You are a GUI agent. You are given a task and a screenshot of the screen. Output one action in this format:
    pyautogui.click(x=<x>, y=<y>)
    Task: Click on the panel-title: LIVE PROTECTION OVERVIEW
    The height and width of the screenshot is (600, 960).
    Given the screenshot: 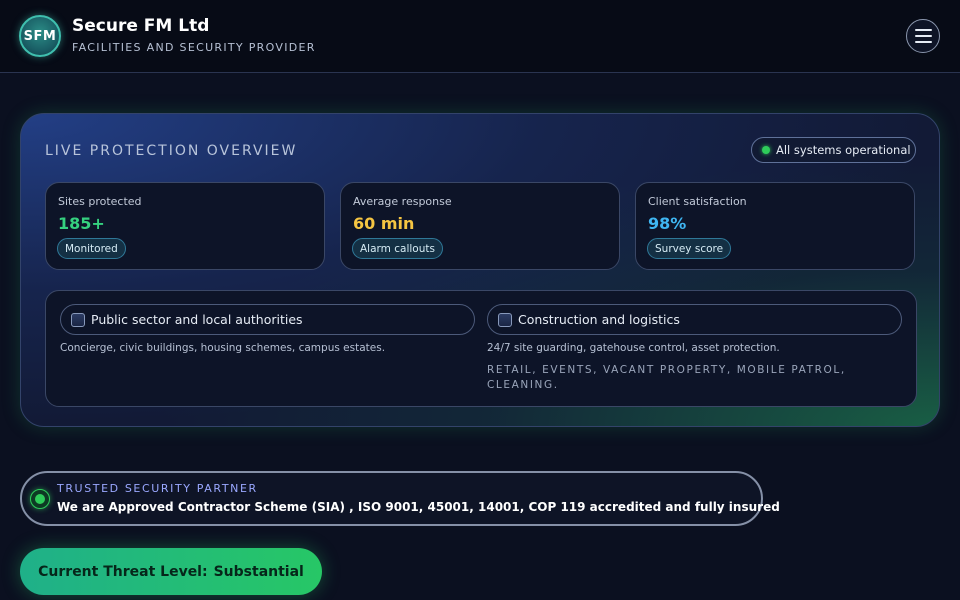 What is the action you would take?
    pyautogui.click(x=171, y=151)
    